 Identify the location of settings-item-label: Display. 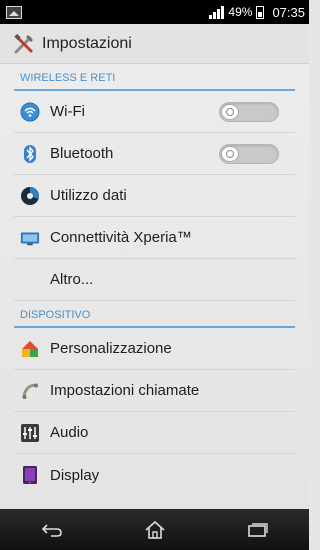
(75, 475).